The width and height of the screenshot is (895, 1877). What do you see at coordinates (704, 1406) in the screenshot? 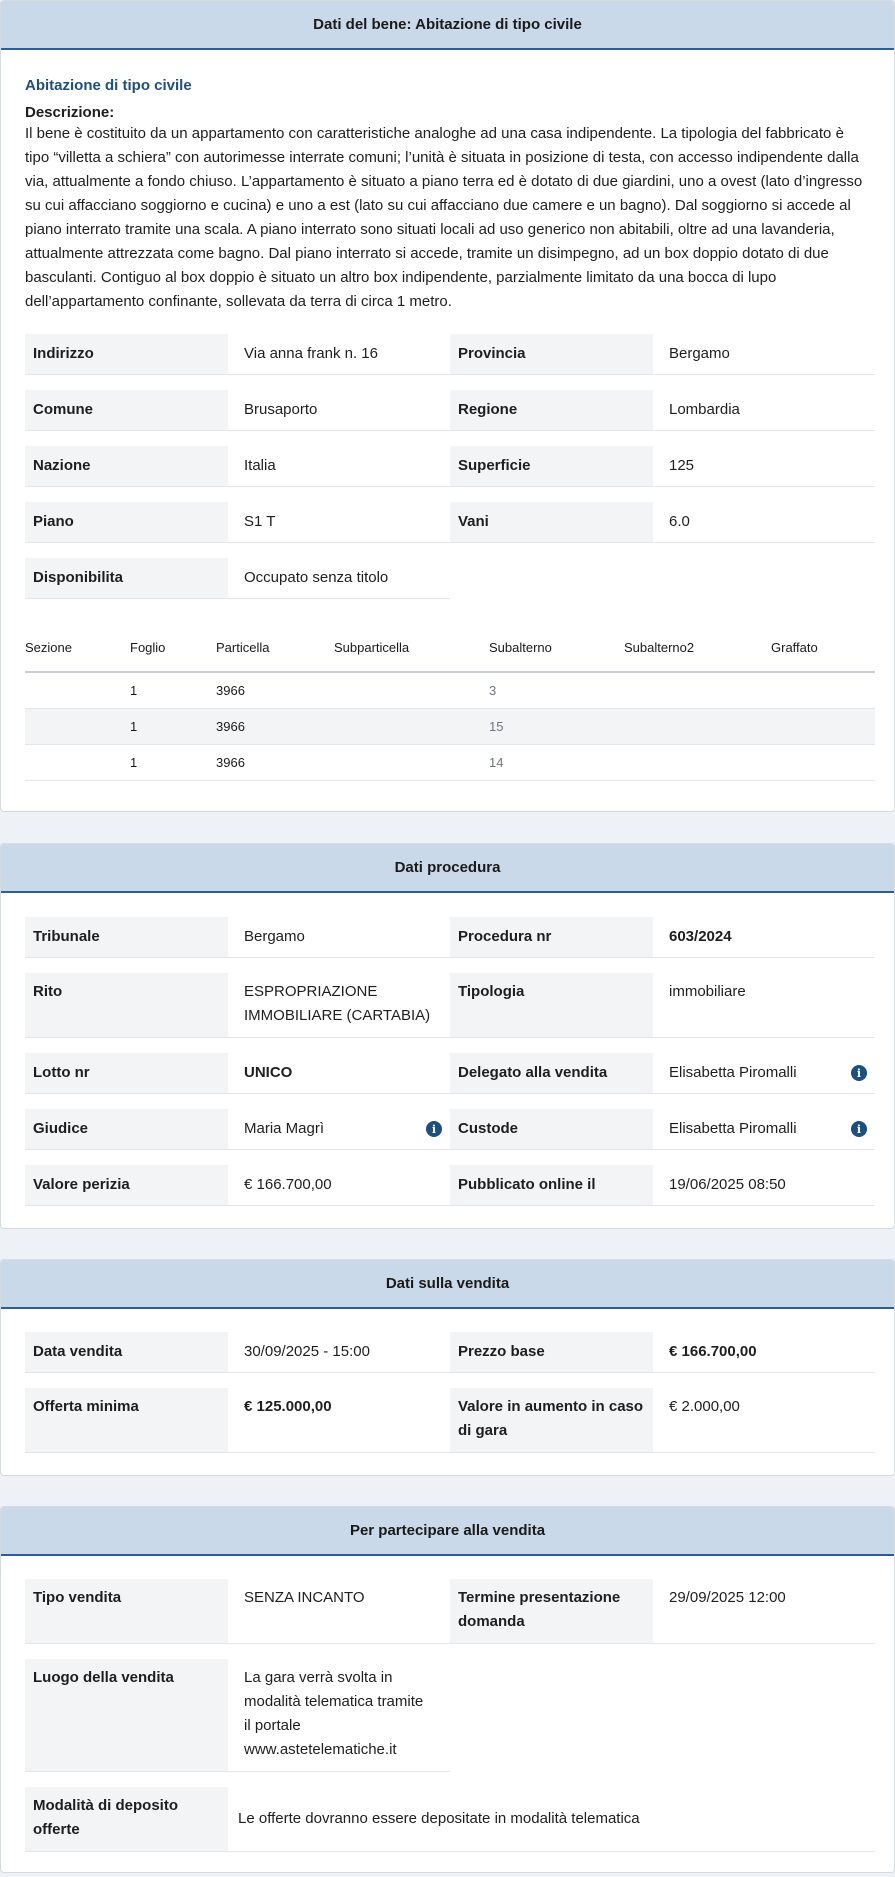
I see `field-value-aumento: € 2.000,00` at bounding box center [704, 1406].